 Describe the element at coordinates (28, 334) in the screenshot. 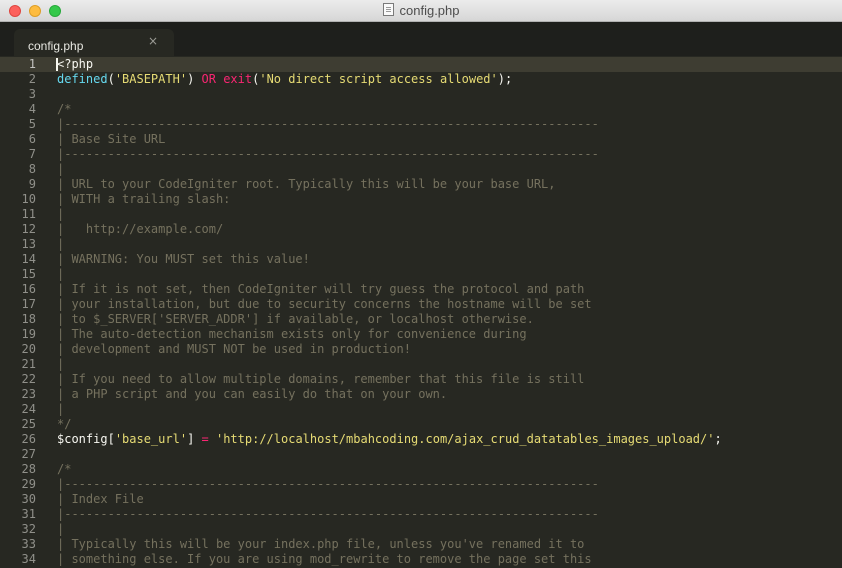

I see `line-number: 19` at that location.